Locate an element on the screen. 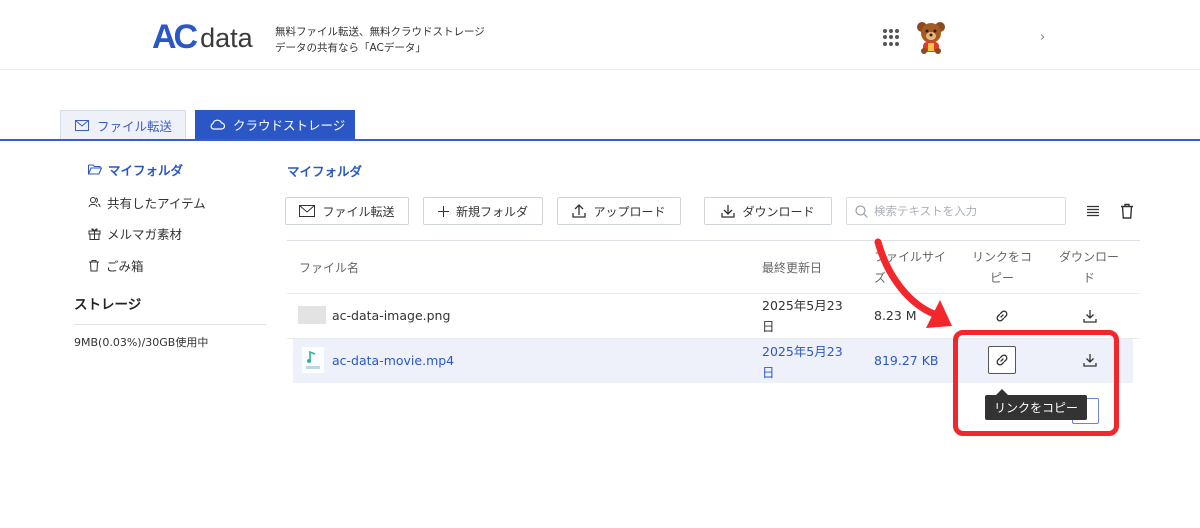  plus-icon is located at coordinates (443, 211).